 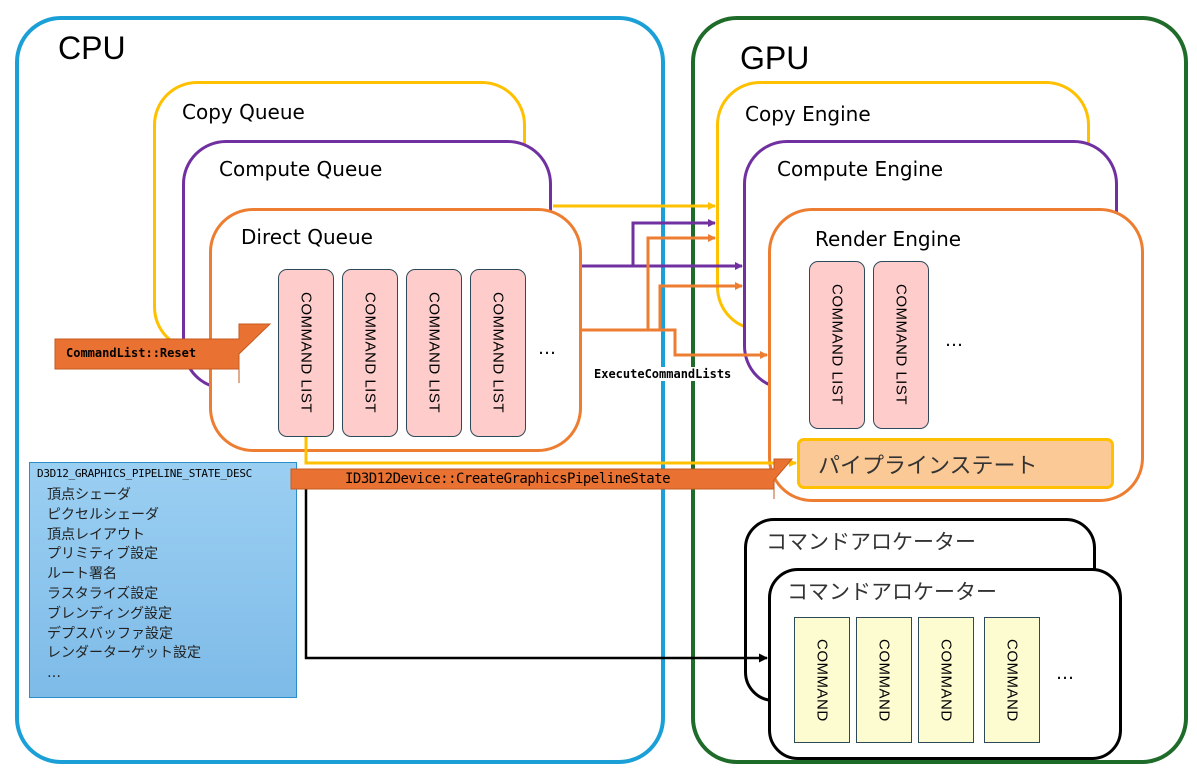 I want to click on pso-reference-line, so click(x=550, y=452).